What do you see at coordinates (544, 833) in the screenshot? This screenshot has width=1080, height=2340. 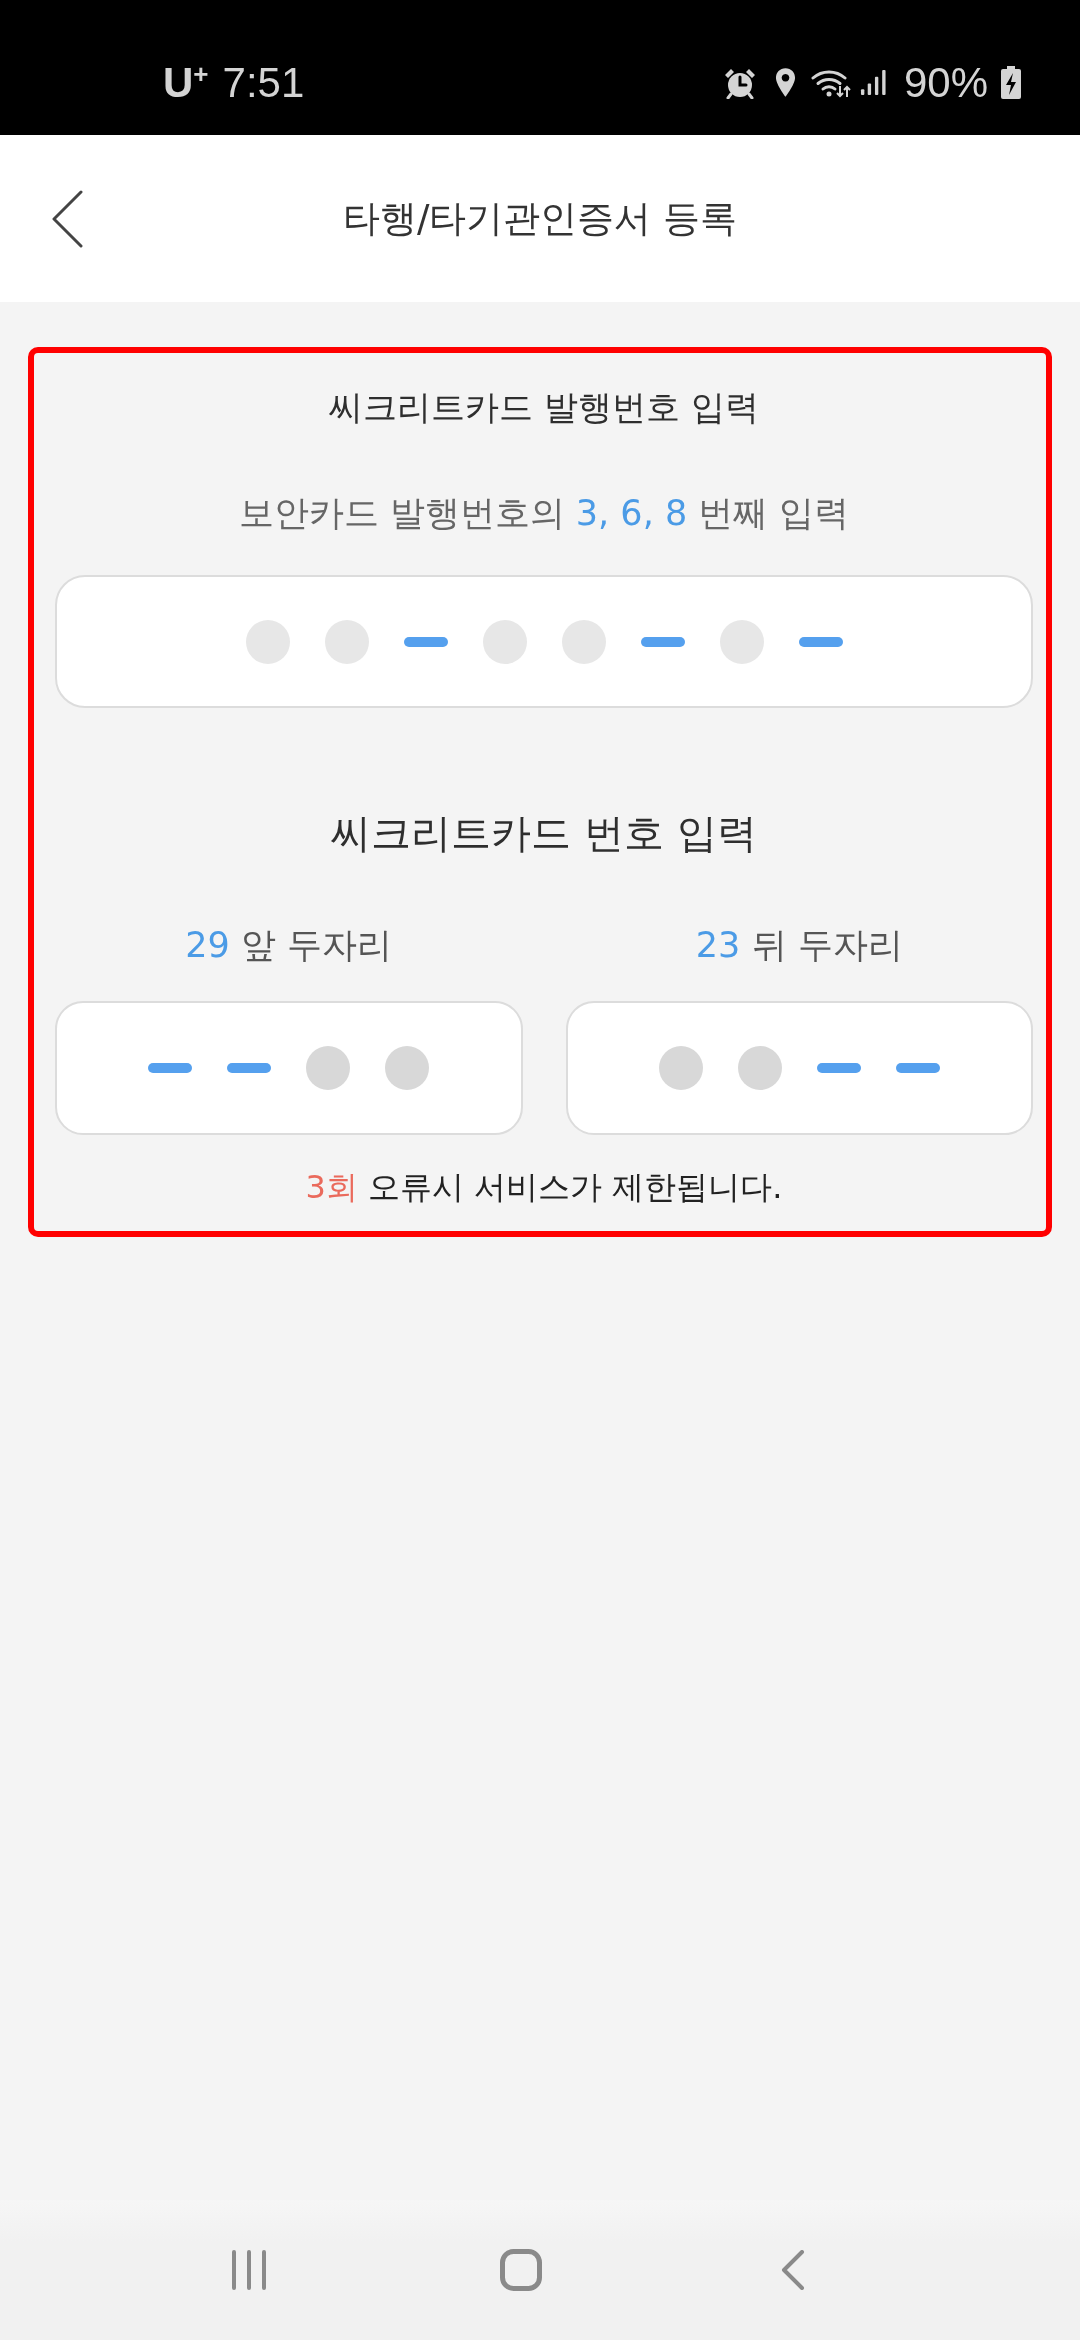 I see `section-title: 씨크리트카드 번호 입력` at bounding box center [544, 833].